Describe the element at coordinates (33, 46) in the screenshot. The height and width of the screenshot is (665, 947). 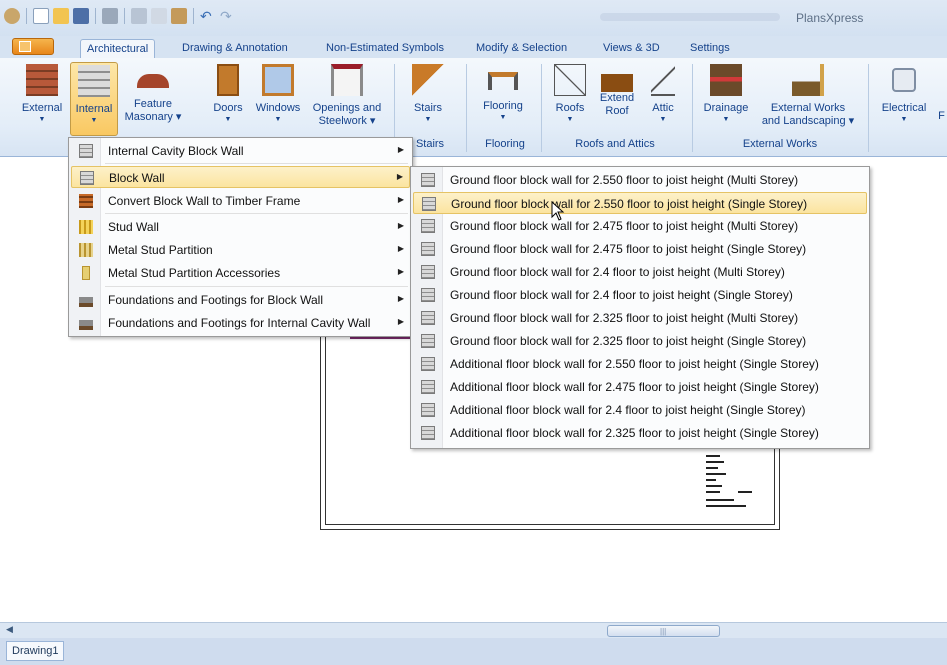
I see `application-menu-button` at that location.